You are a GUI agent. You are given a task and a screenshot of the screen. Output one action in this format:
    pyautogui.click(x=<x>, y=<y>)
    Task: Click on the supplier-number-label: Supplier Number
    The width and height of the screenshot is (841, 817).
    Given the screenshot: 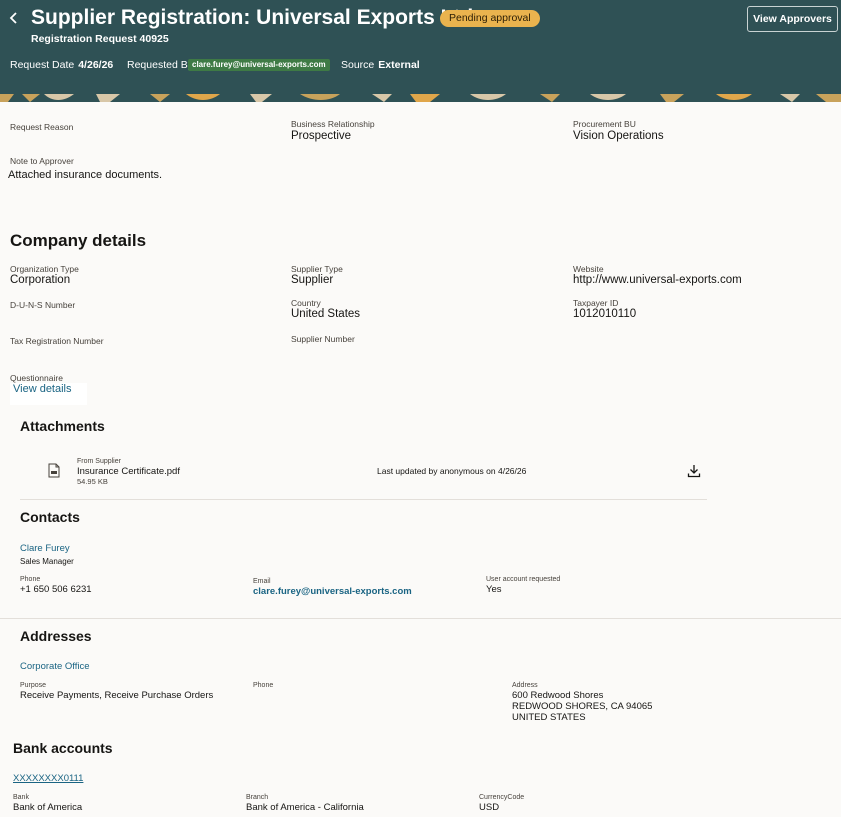 What is the action you would take?
    pyautogui.click(x=323, y=339)
    